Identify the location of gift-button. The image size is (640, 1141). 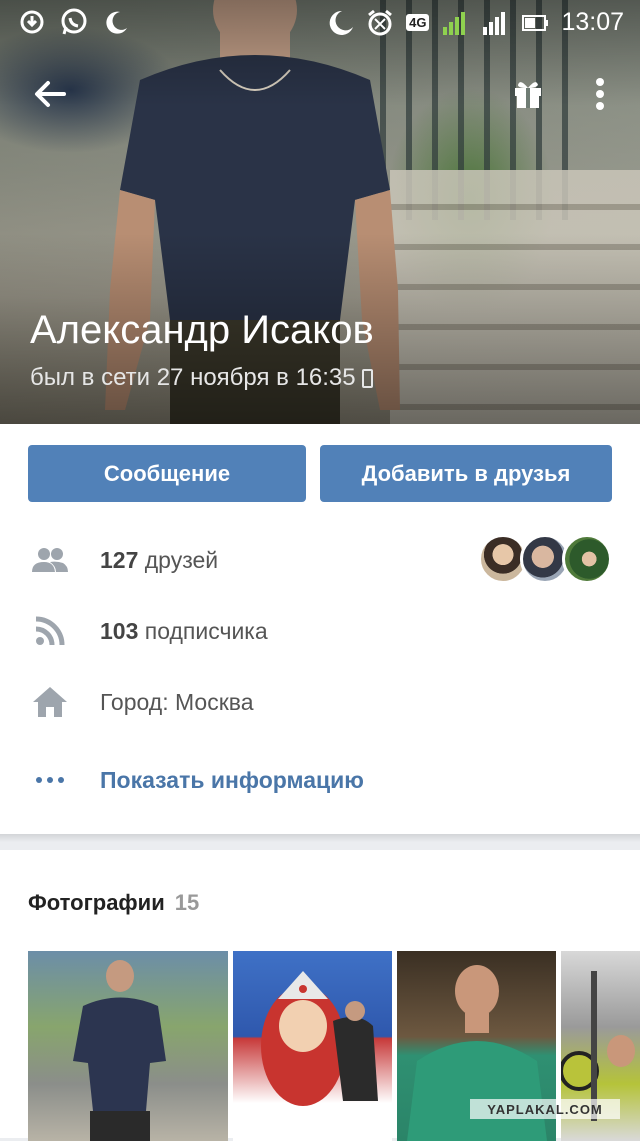
(528, 94).